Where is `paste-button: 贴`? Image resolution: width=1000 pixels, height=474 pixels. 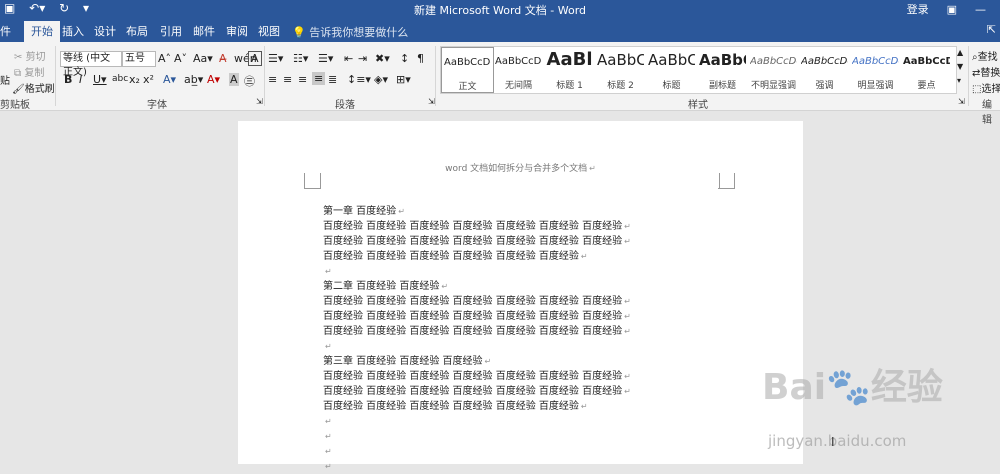 paste-button: 贴 is located at coordinates (5, 79).